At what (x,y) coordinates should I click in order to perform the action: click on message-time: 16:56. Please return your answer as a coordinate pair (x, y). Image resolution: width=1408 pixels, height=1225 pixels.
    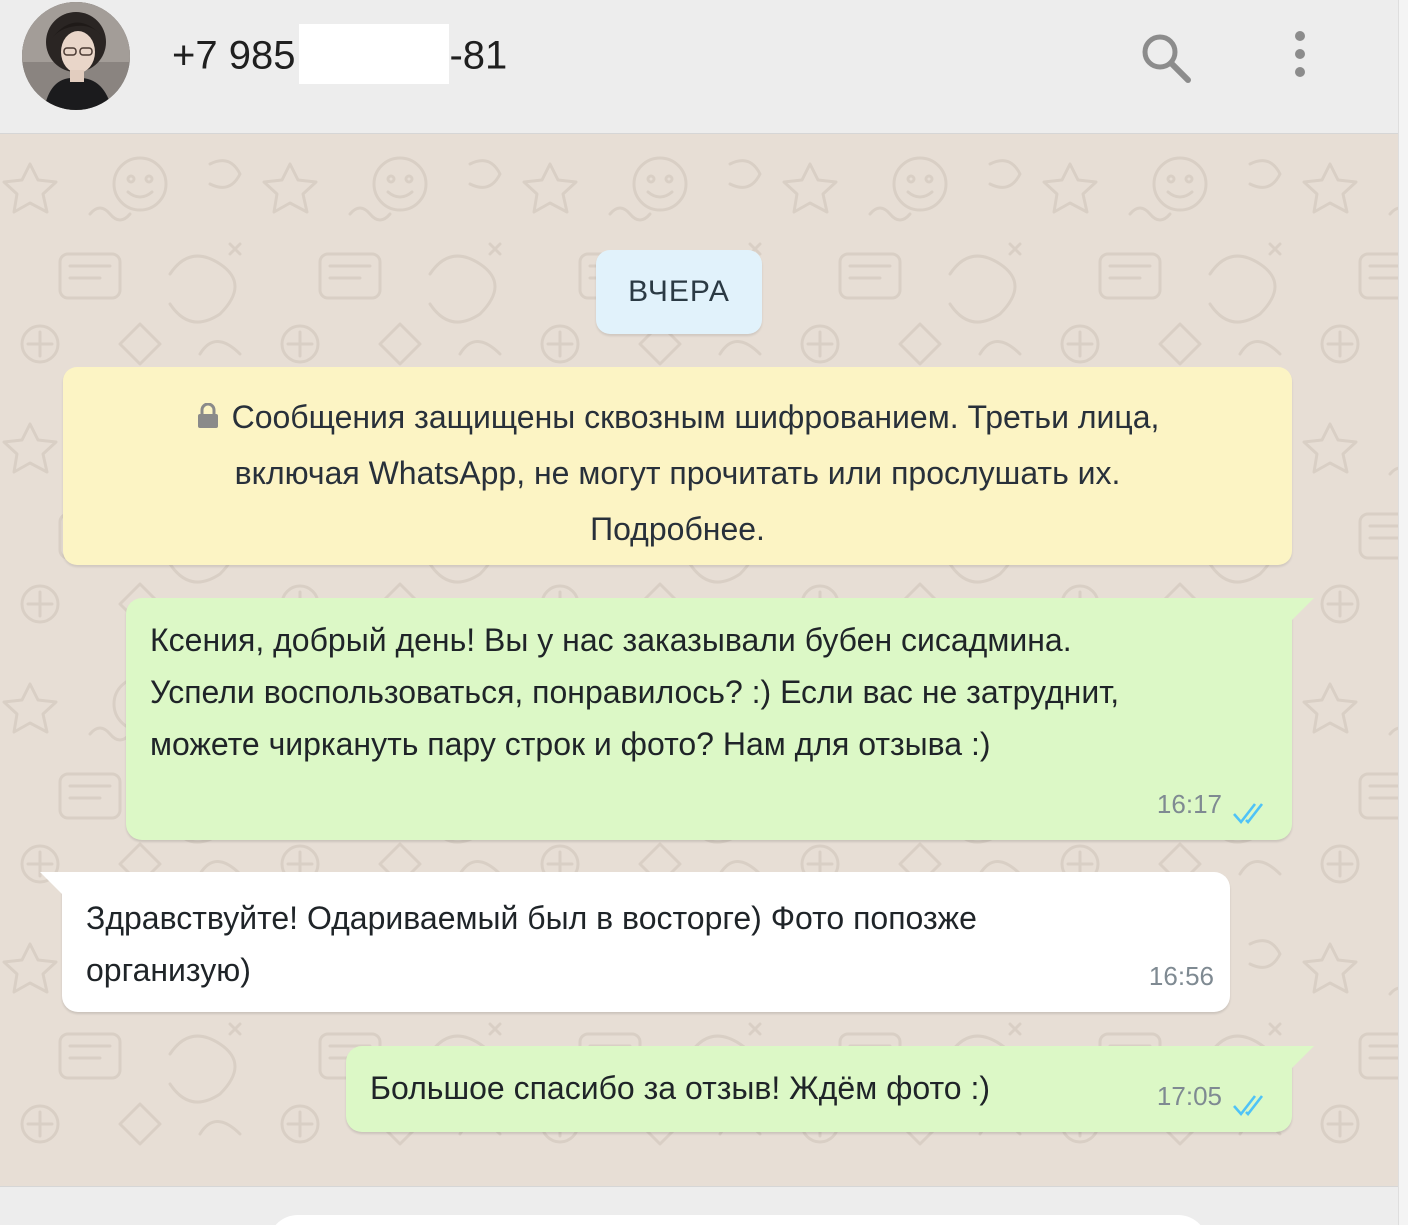
    Looking at the image, I should click on (1181, 976).